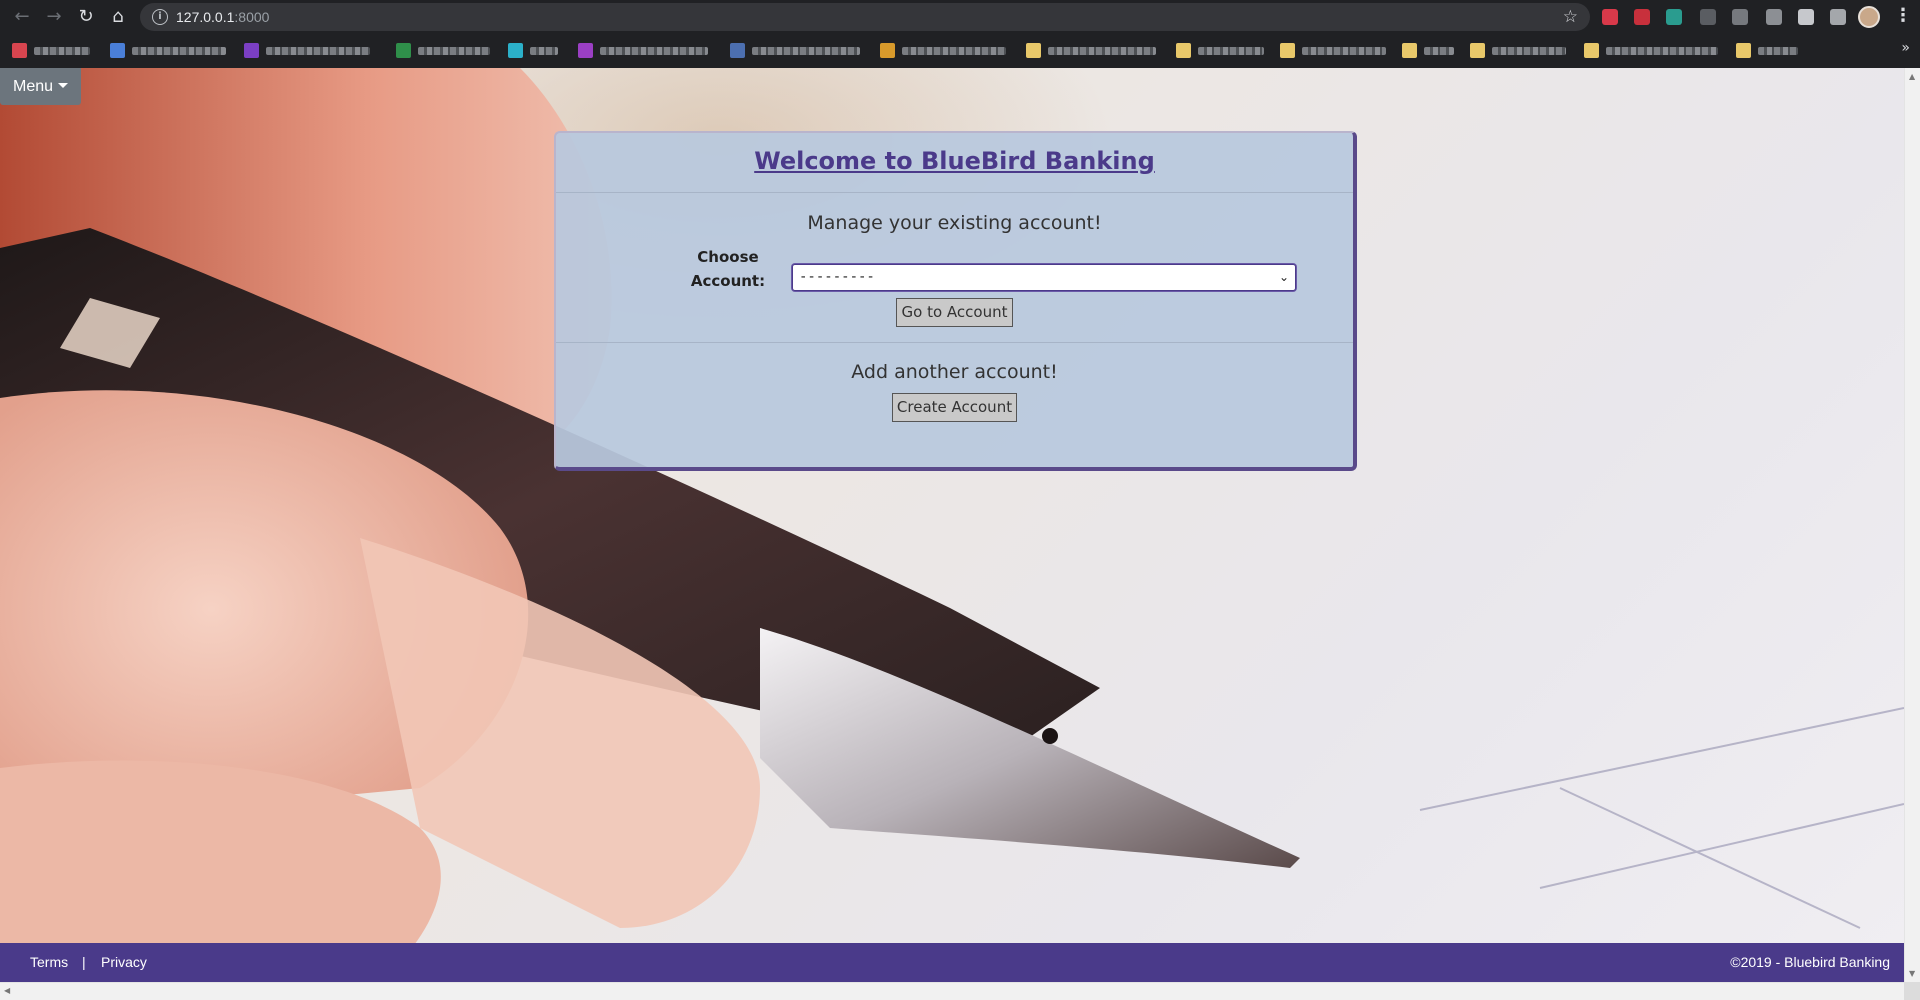 This screenshot has width=1920, height=1000. I want to click on url-port: :8000, so click(252, 17).